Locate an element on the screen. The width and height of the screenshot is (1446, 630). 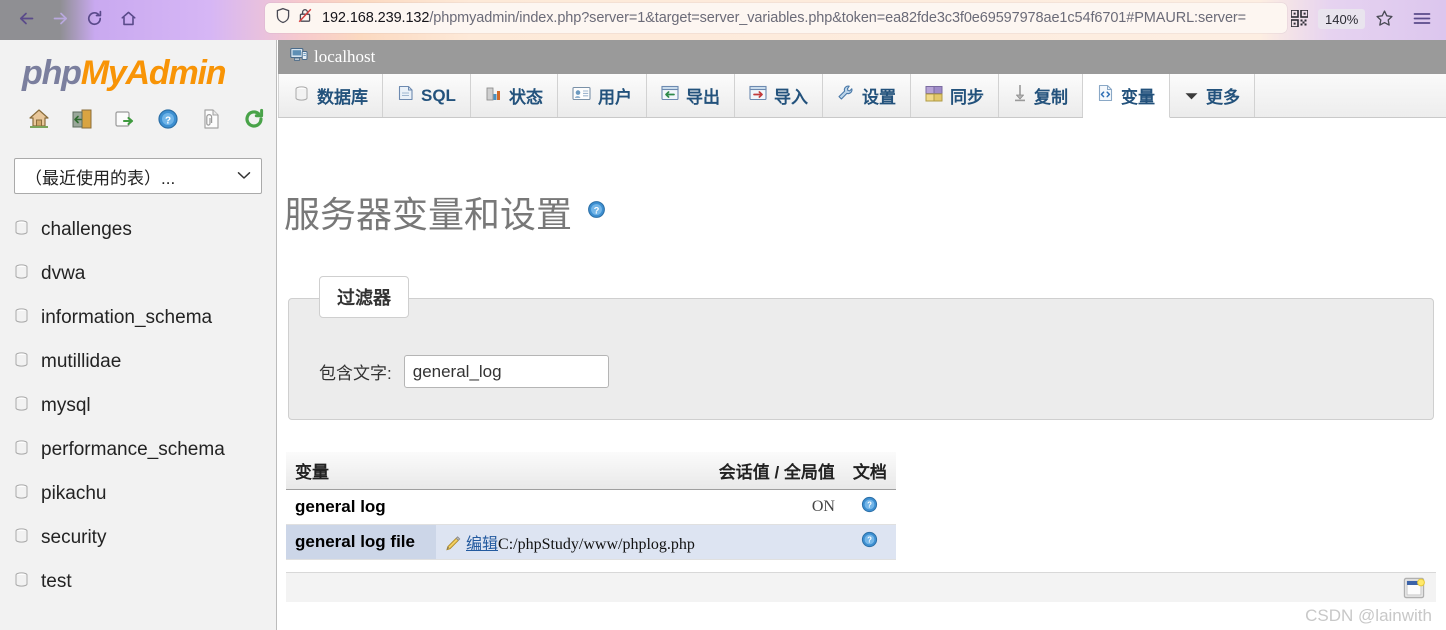
replication-icon is located at coordinates (1020, 95).